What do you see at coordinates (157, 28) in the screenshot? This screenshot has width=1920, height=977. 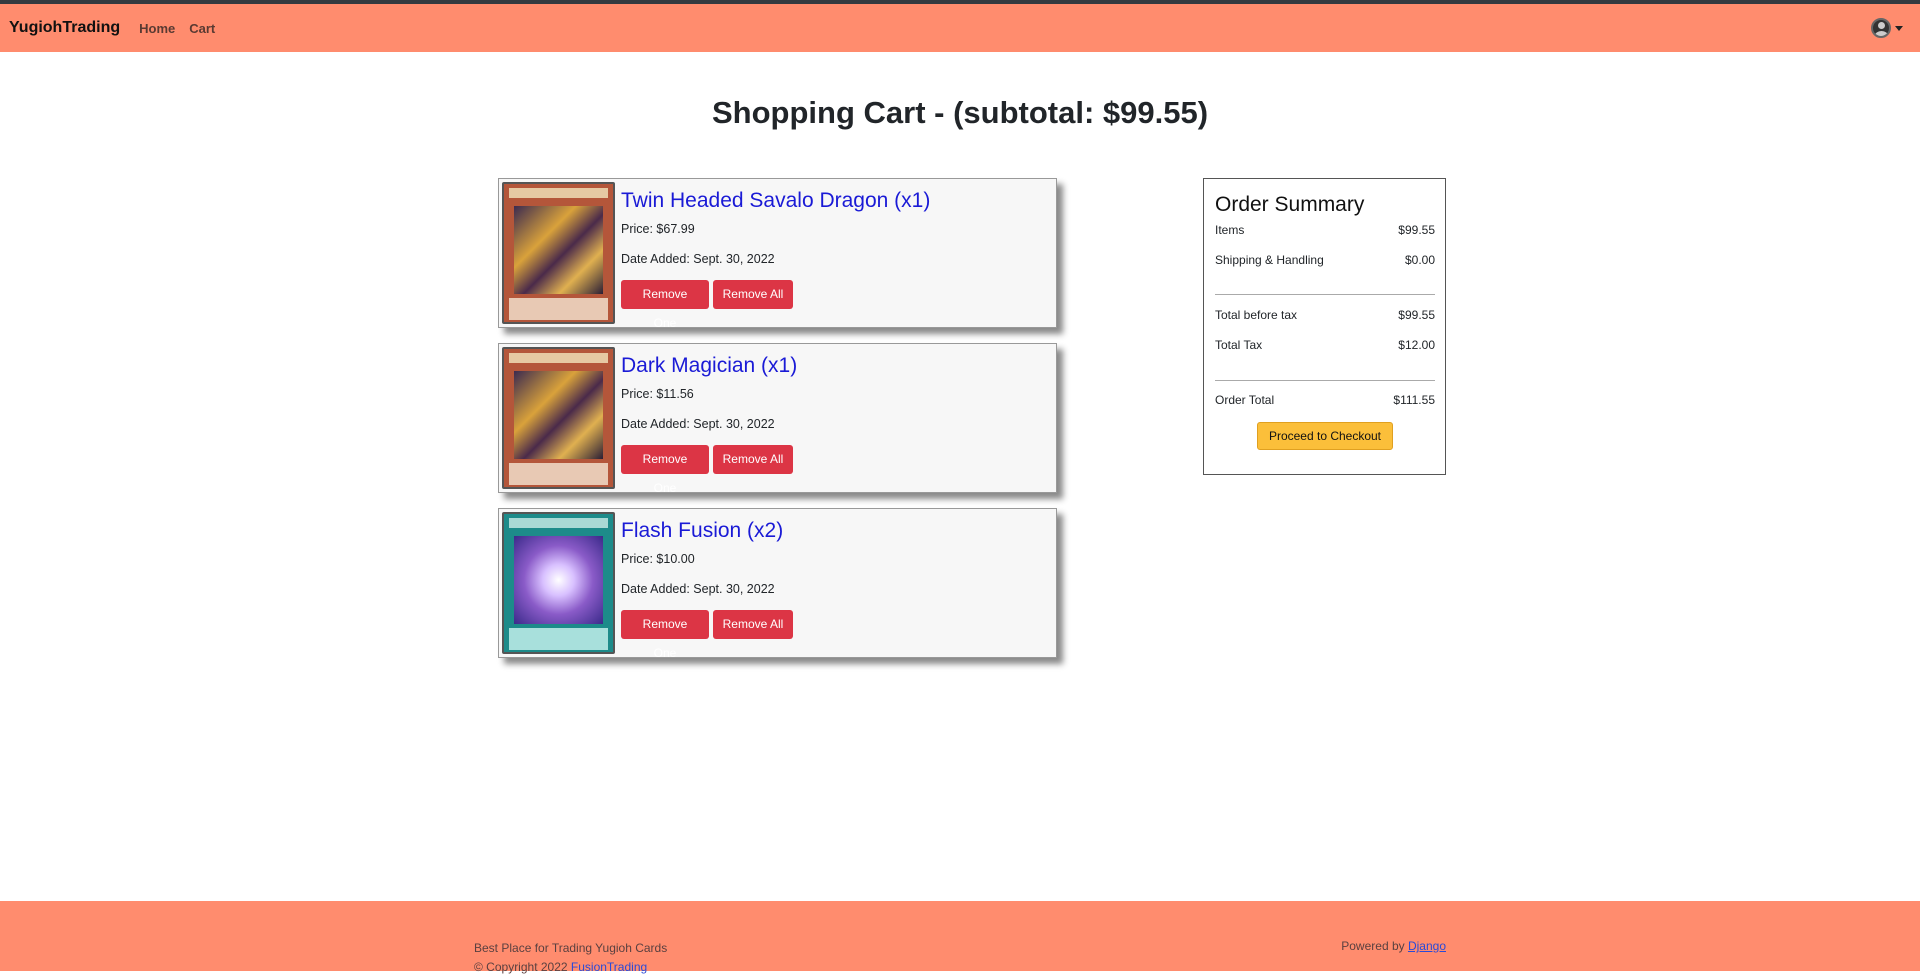 I see `nav-link-home: Home` at bounding box center [157, 28].